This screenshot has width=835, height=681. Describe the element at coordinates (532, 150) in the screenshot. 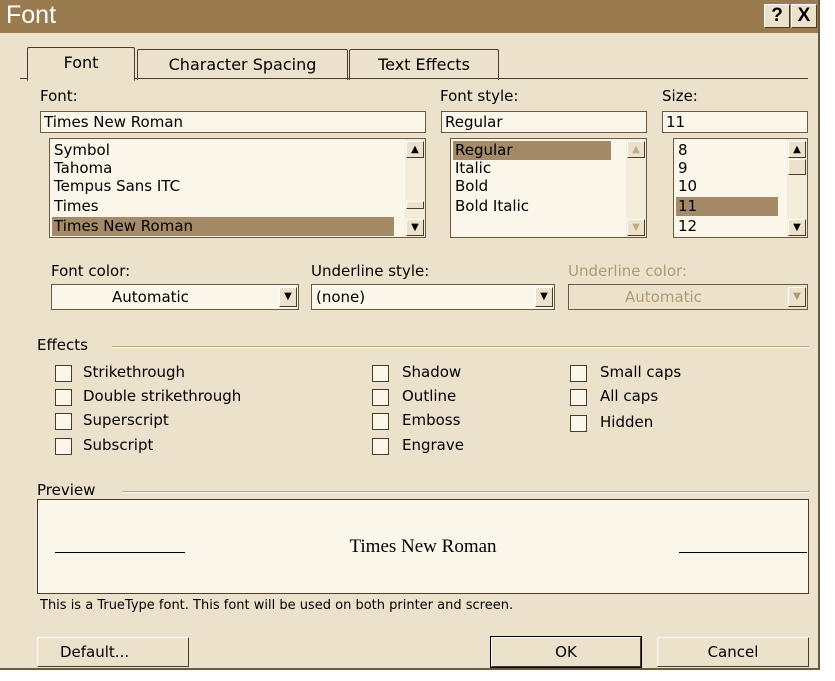

I see `font-style-item-selected: Regular` at that location.